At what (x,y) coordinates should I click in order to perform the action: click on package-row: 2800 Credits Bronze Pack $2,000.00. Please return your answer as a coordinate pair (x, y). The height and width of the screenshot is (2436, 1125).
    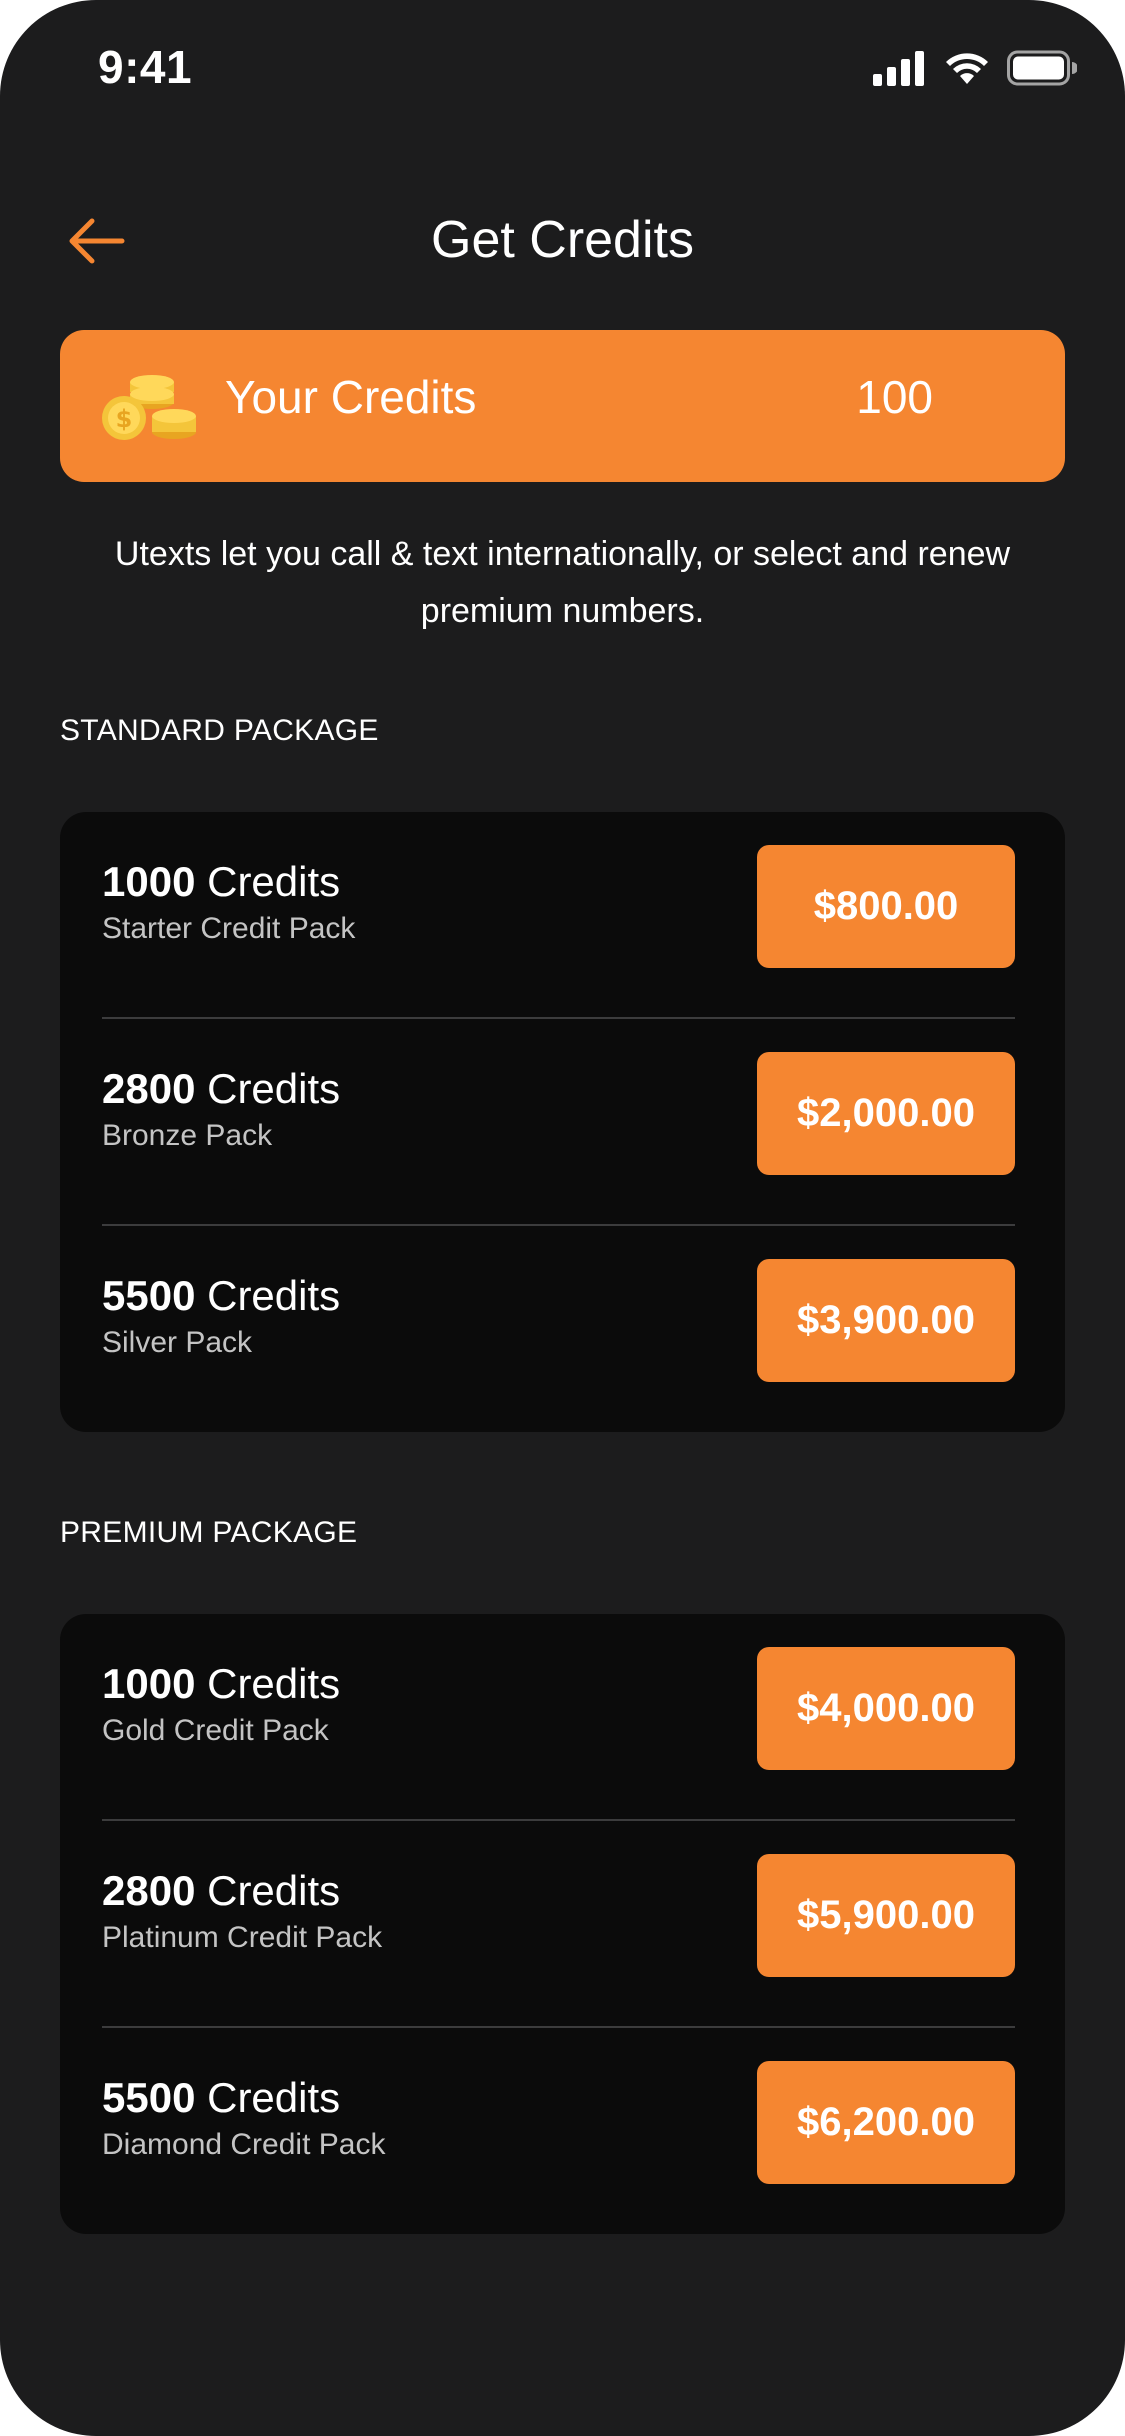
    Looking at the image, I should click on (558, 1122).